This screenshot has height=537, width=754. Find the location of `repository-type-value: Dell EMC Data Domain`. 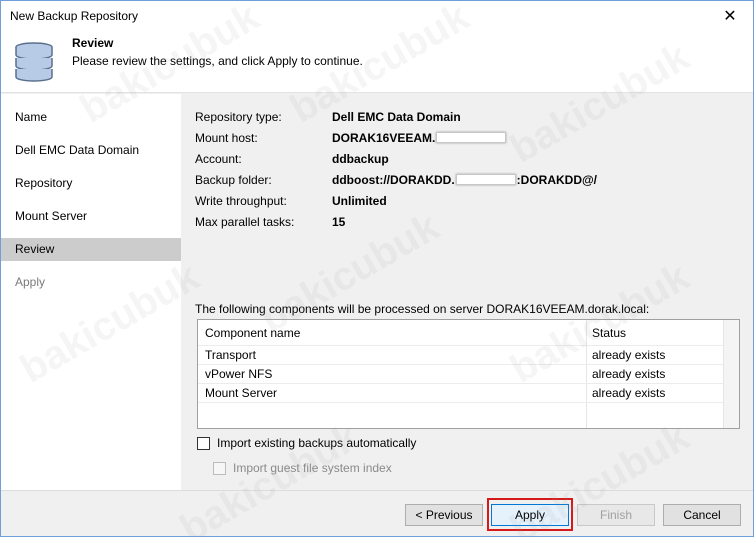

repository-type-value: Dell EMC Data Domain is located at coordinates (396, 117).